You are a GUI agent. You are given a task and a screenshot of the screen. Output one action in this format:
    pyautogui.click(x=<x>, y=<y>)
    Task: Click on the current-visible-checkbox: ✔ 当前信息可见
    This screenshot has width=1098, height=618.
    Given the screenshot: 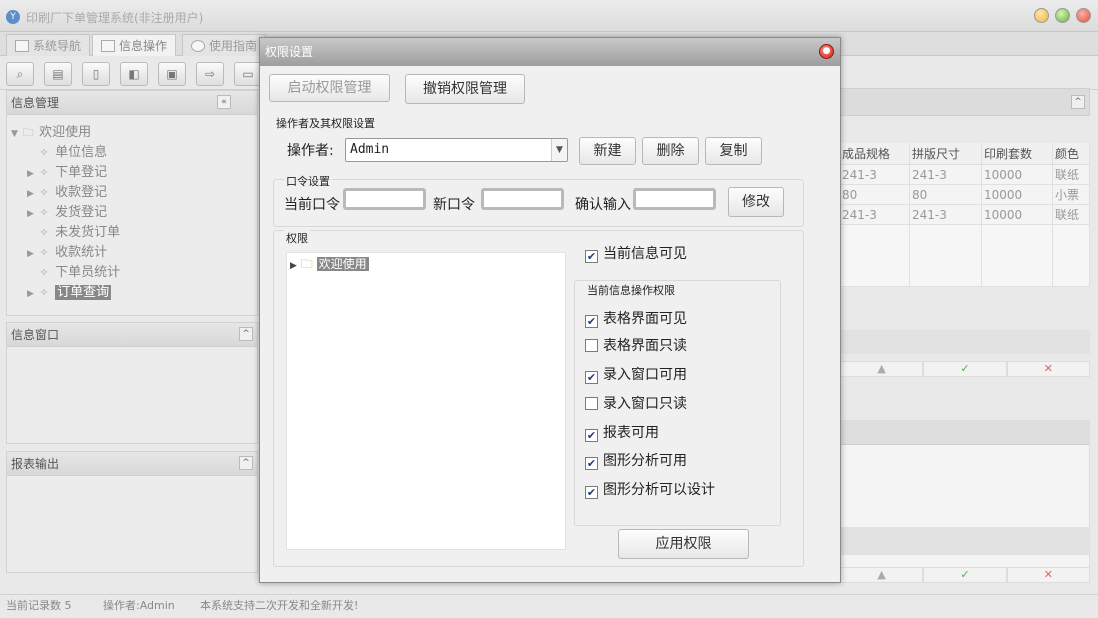 What is the action you would take?
    pyautogui.click(x=636, y=253)
    